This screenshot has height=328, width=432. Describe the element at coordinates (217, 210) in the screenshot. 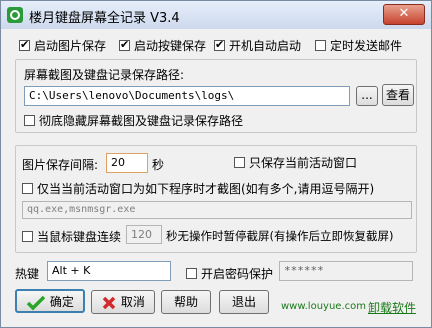

I see `program-filter-input: qq.exe,msnmsgr.exe` at that location.